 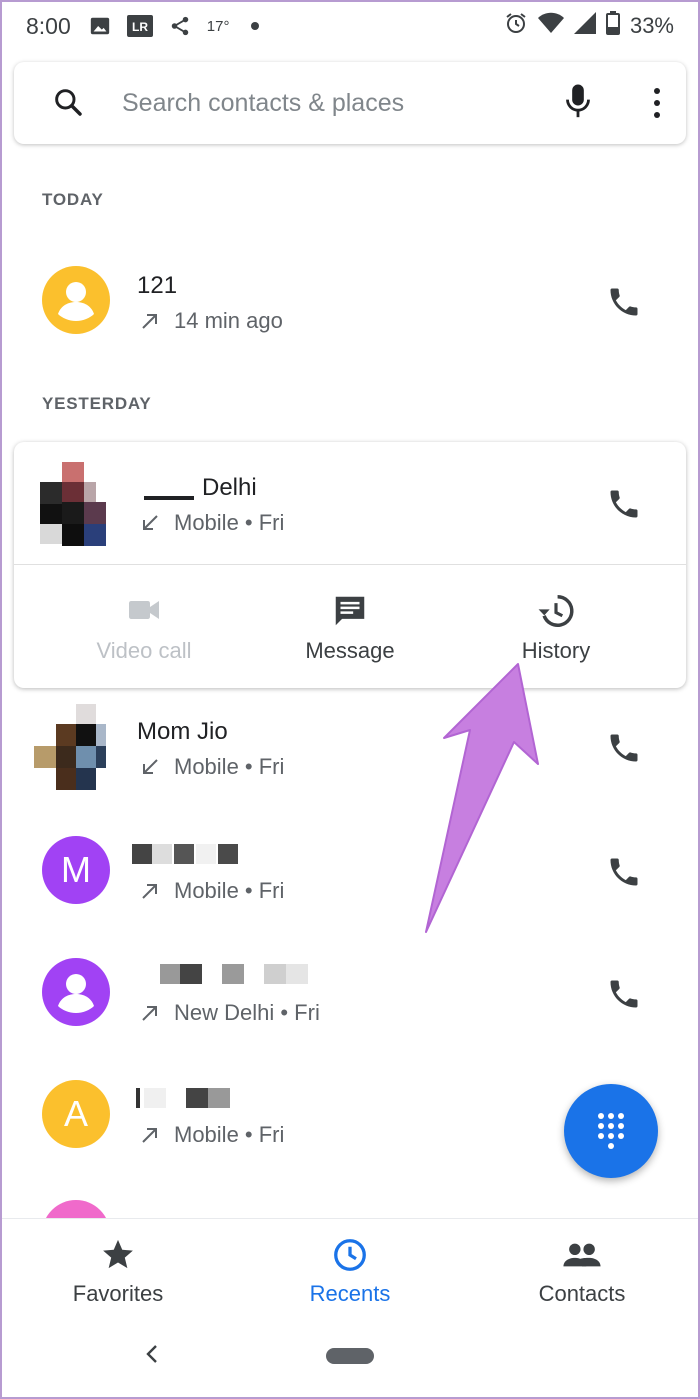 What do you see at coordinates (584, 26) in the screenshot?
I see `cell-signal-icon` at bounding box center [584, 26].